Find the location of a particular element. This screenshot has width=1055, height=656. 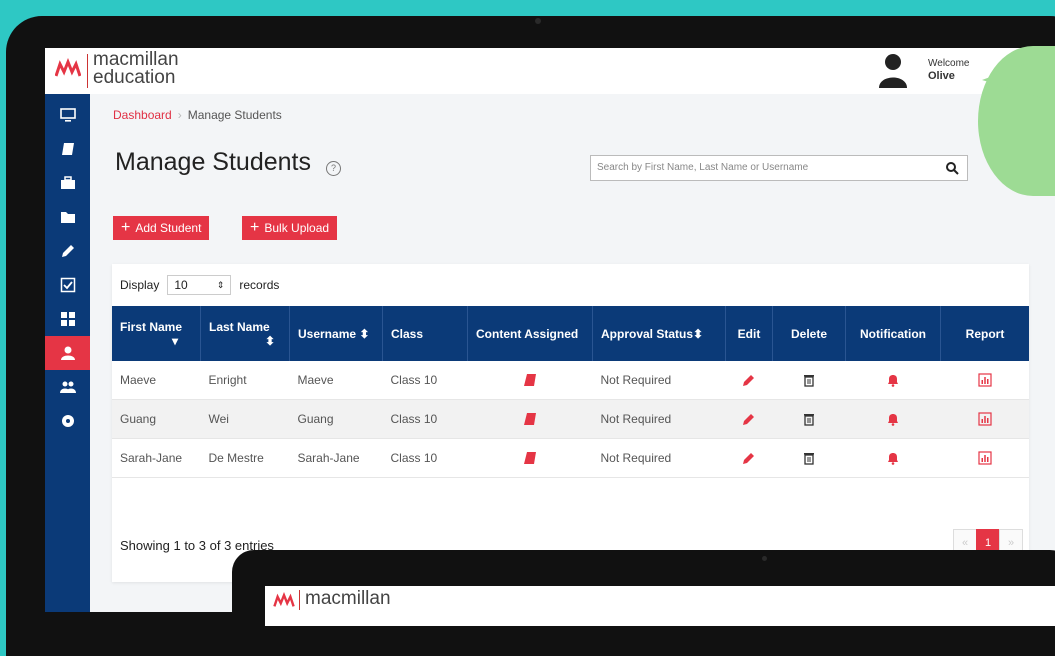

folder-icon is located at coordinates (67, 217).